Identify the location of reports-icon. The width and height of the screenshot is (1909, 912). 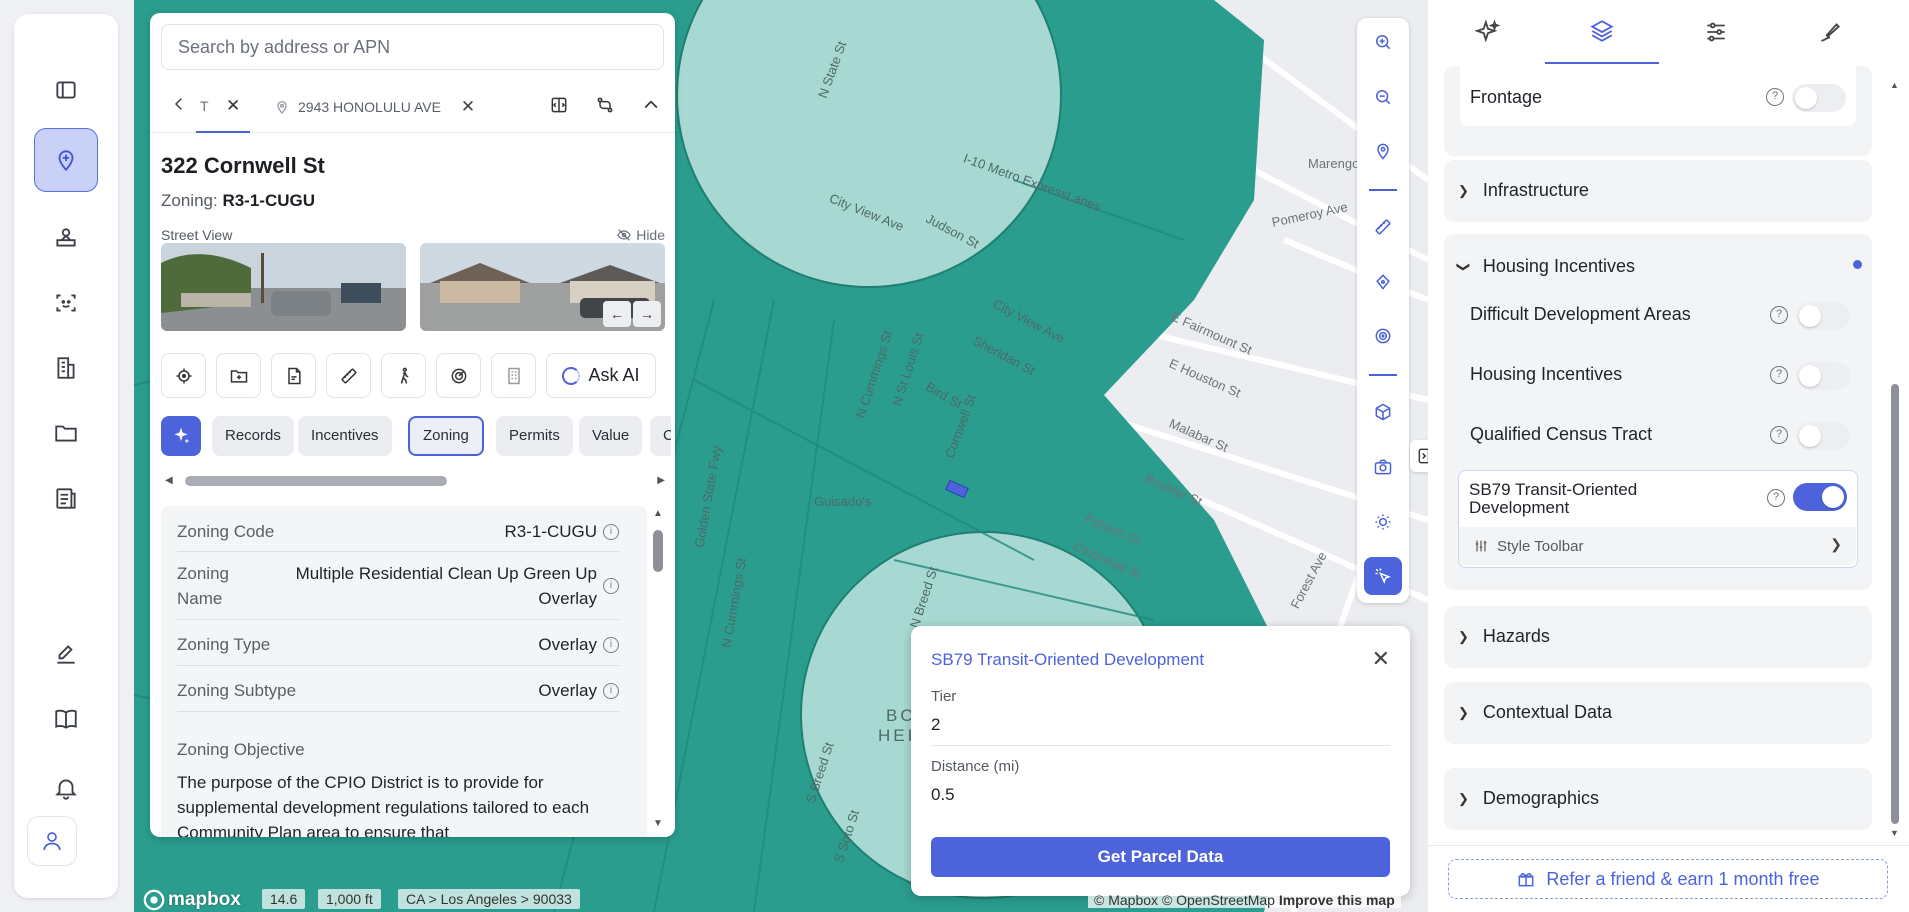
(66, 498).